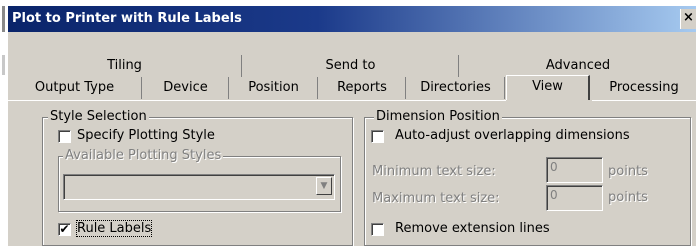  What do you see at coordinates (574, 170) in the screenshot?
I see `minimum-text-size-input: 0` at bounding box center [574, 170].